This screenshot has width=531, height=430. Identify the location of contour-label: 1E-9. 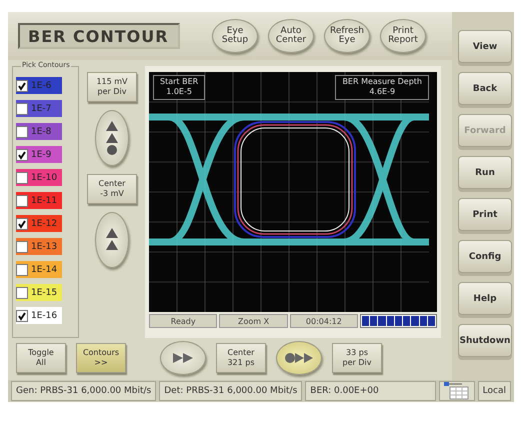
(41, 155).